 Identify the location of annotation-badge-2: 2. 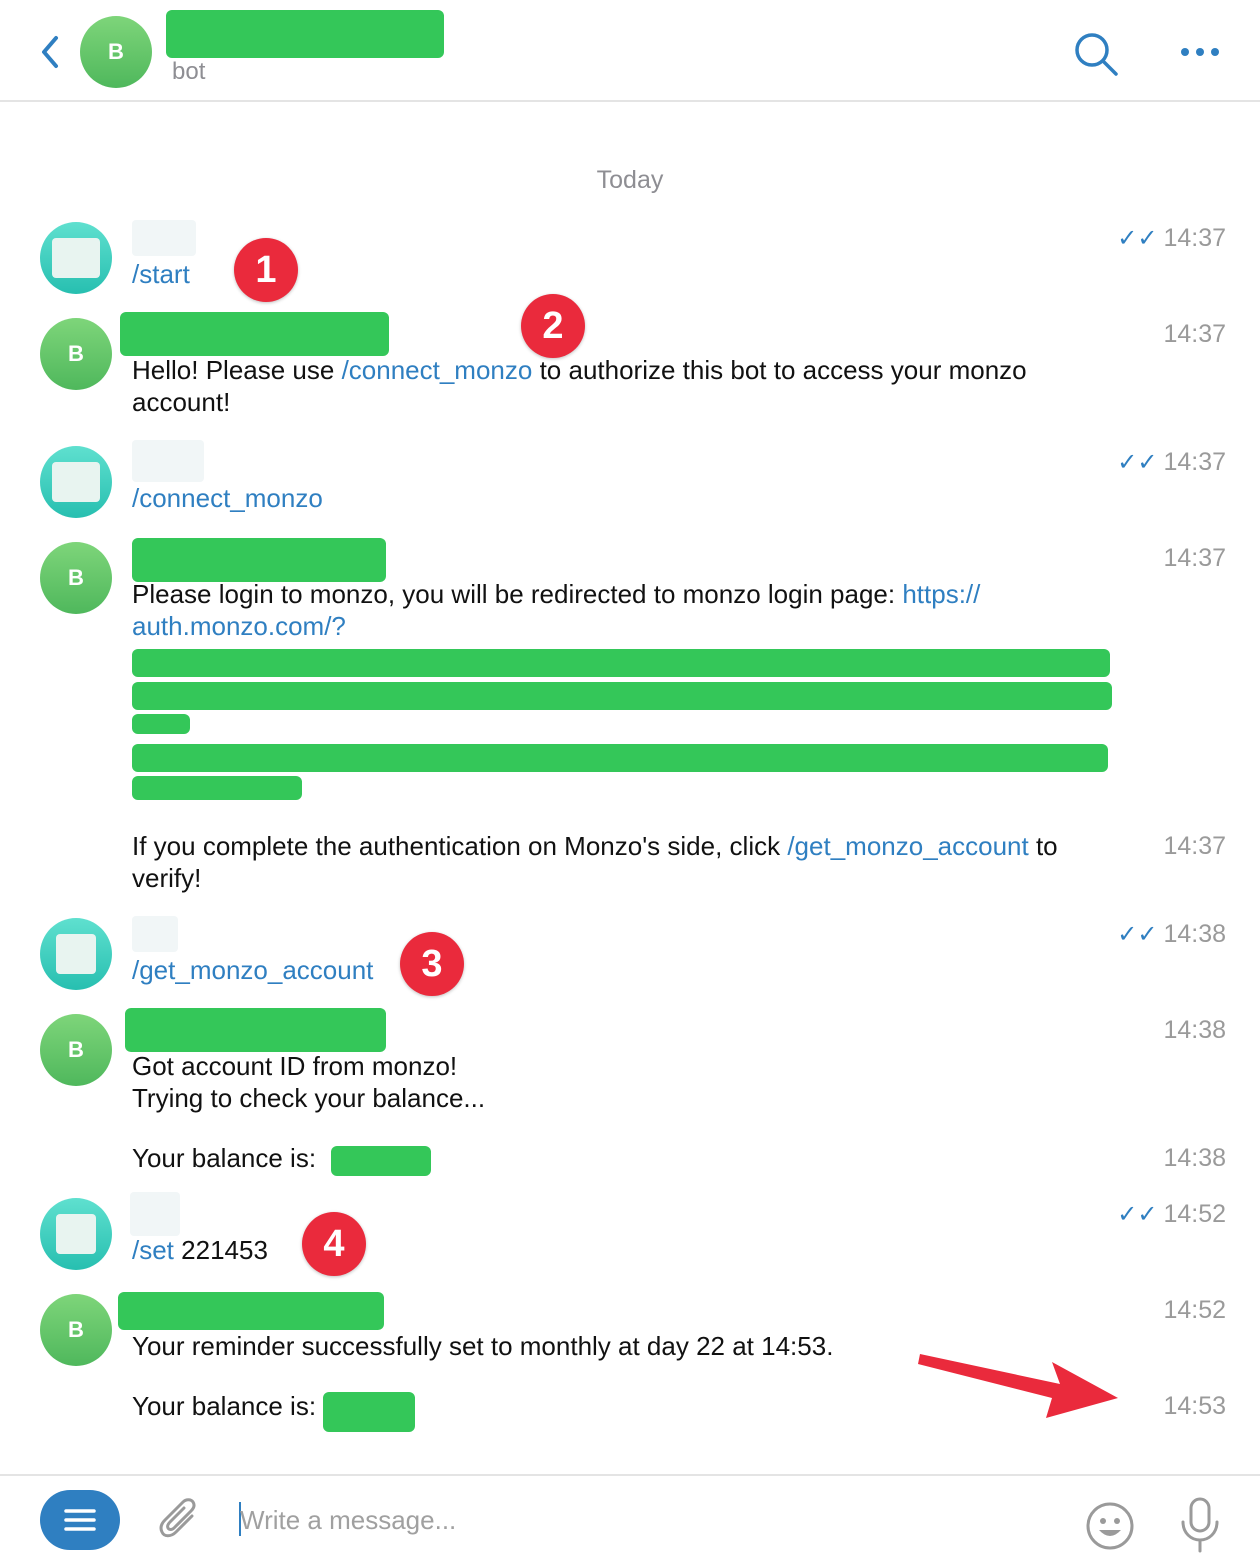
(553, 326).